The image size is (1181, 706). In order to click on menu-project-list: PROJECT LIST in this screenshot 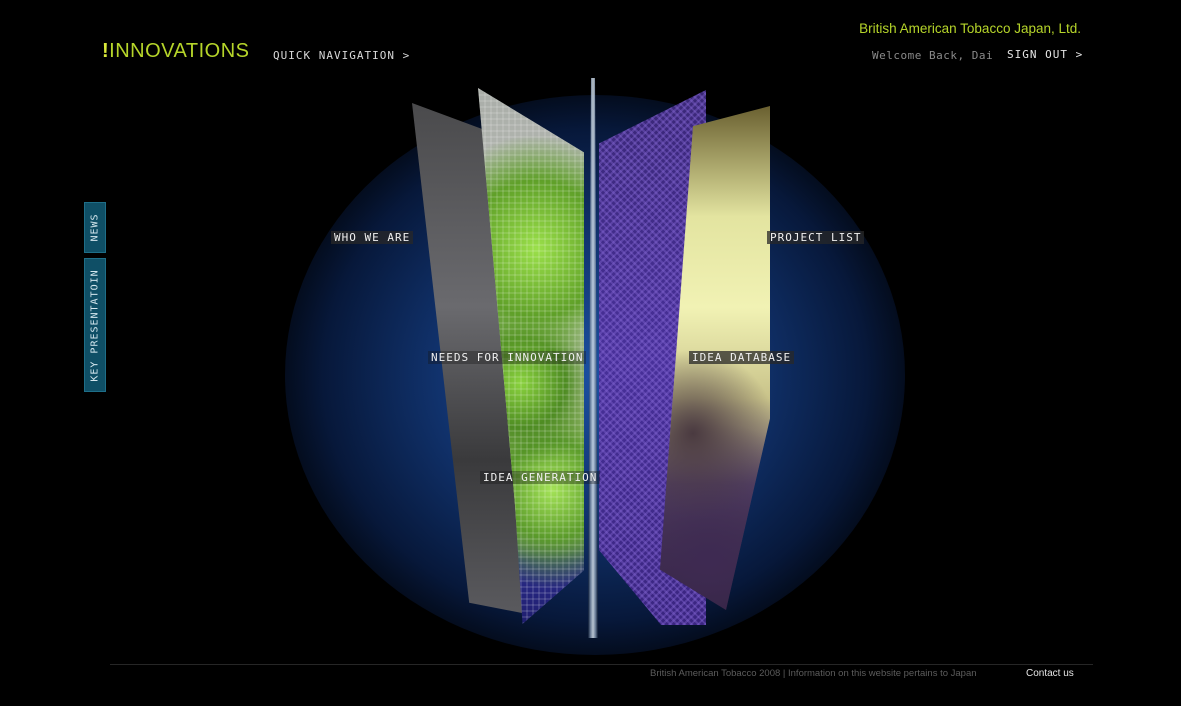, I will do `click(816, 237)`.